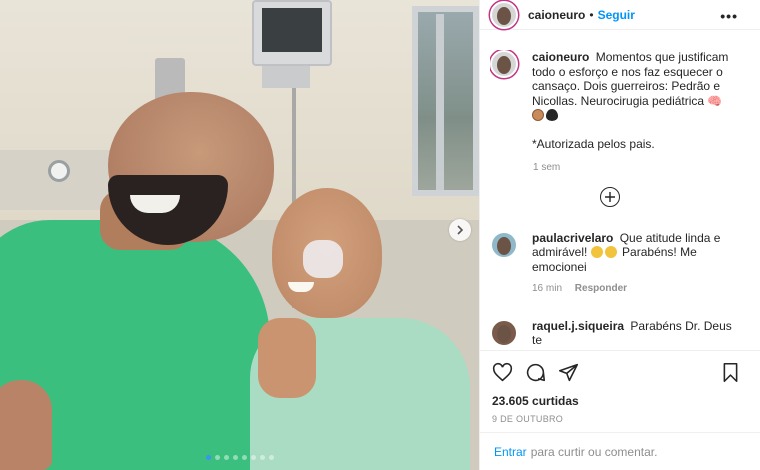 This screenshot has width=760, height=470. I want to click on post-date: 9 de outubro, so click(620, 419).